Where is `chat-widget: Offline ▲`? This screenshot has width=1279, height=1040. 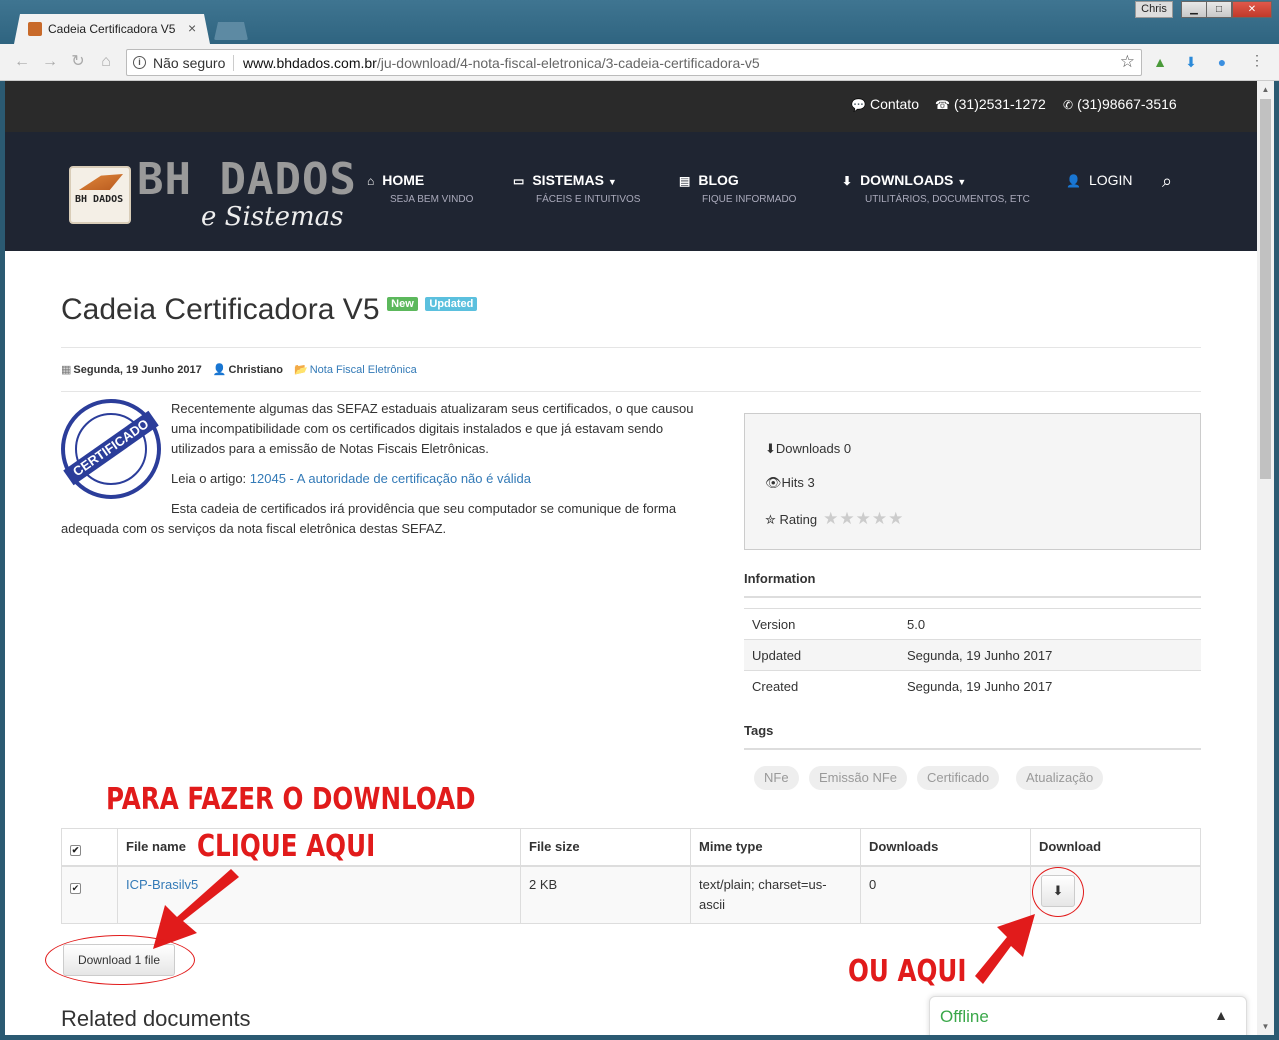
chat-widget: Offline ▲ is located at coordinates (1088, 1015).